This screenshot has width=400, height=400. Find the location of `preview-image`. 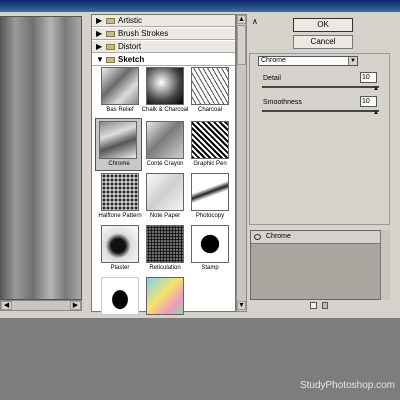

preview-image is located at coordinates (41, 158).